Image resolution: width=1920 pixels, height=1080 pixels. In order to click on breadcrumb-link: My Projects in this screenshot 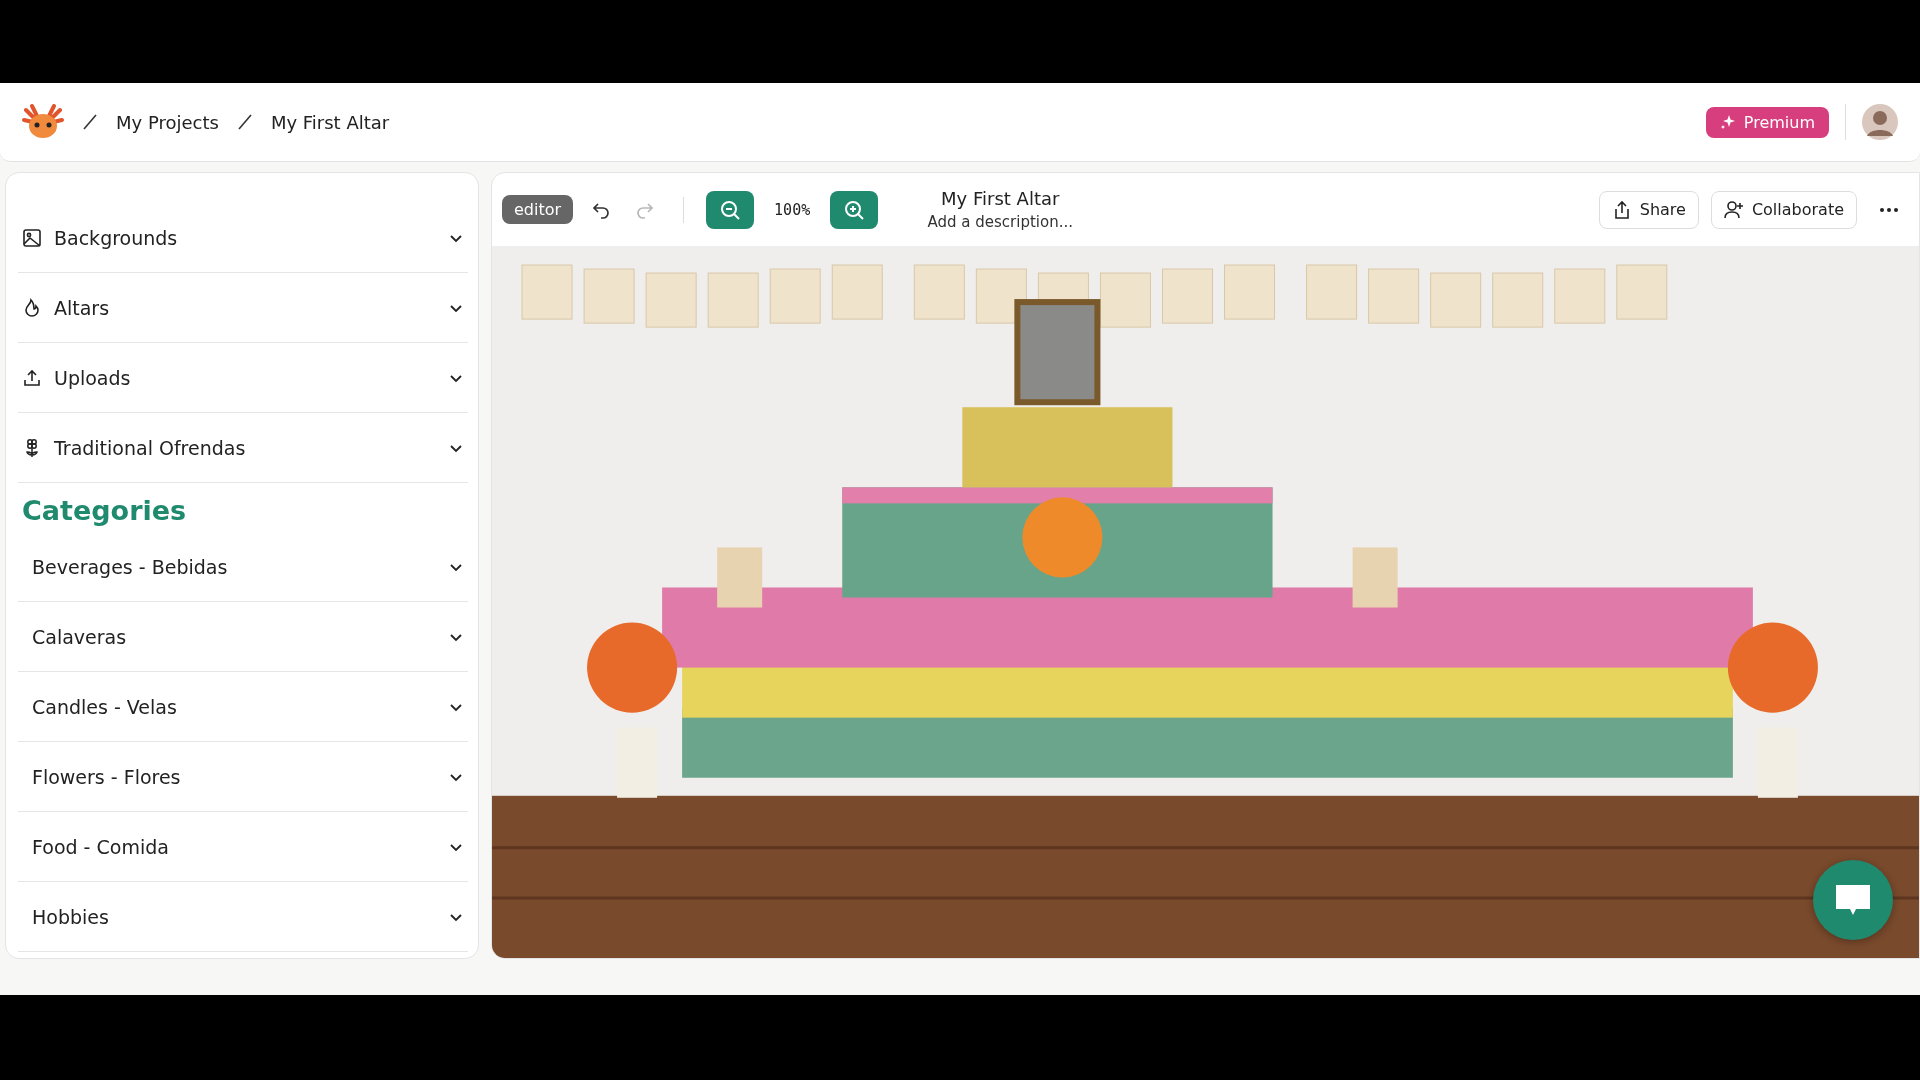, I will do `click(167, 122)`.